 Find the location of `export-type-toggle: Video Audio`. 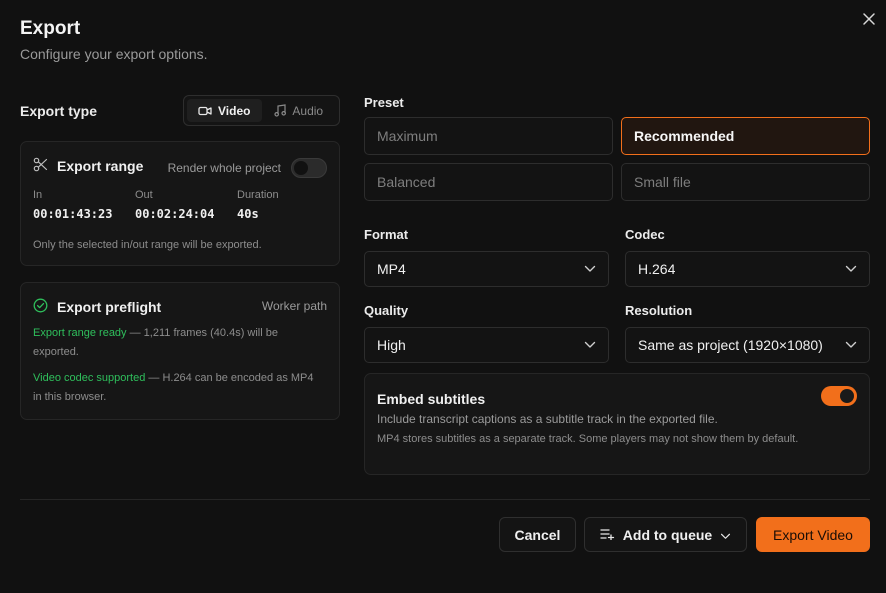

export-type-toggle: Video Audio is located at coordinates (261, 110).